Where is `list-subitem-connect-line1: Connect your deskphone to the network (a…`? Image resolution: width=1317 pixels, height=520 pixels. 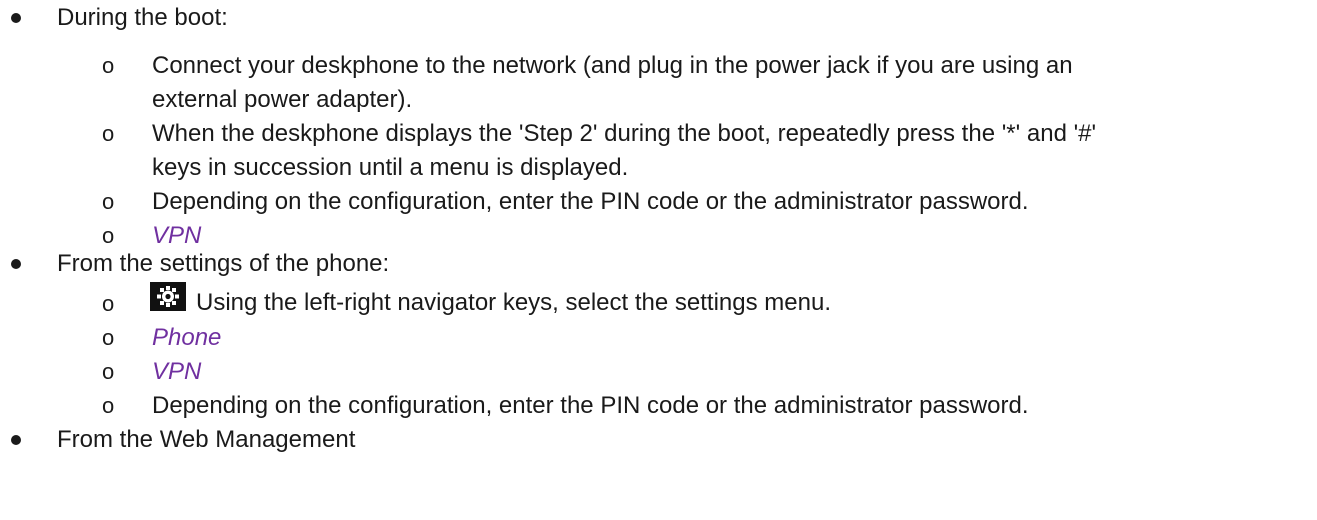
list-subitem-connect-line1: Connect your deskphone to the network (a… is located at coordinates (612, 65).